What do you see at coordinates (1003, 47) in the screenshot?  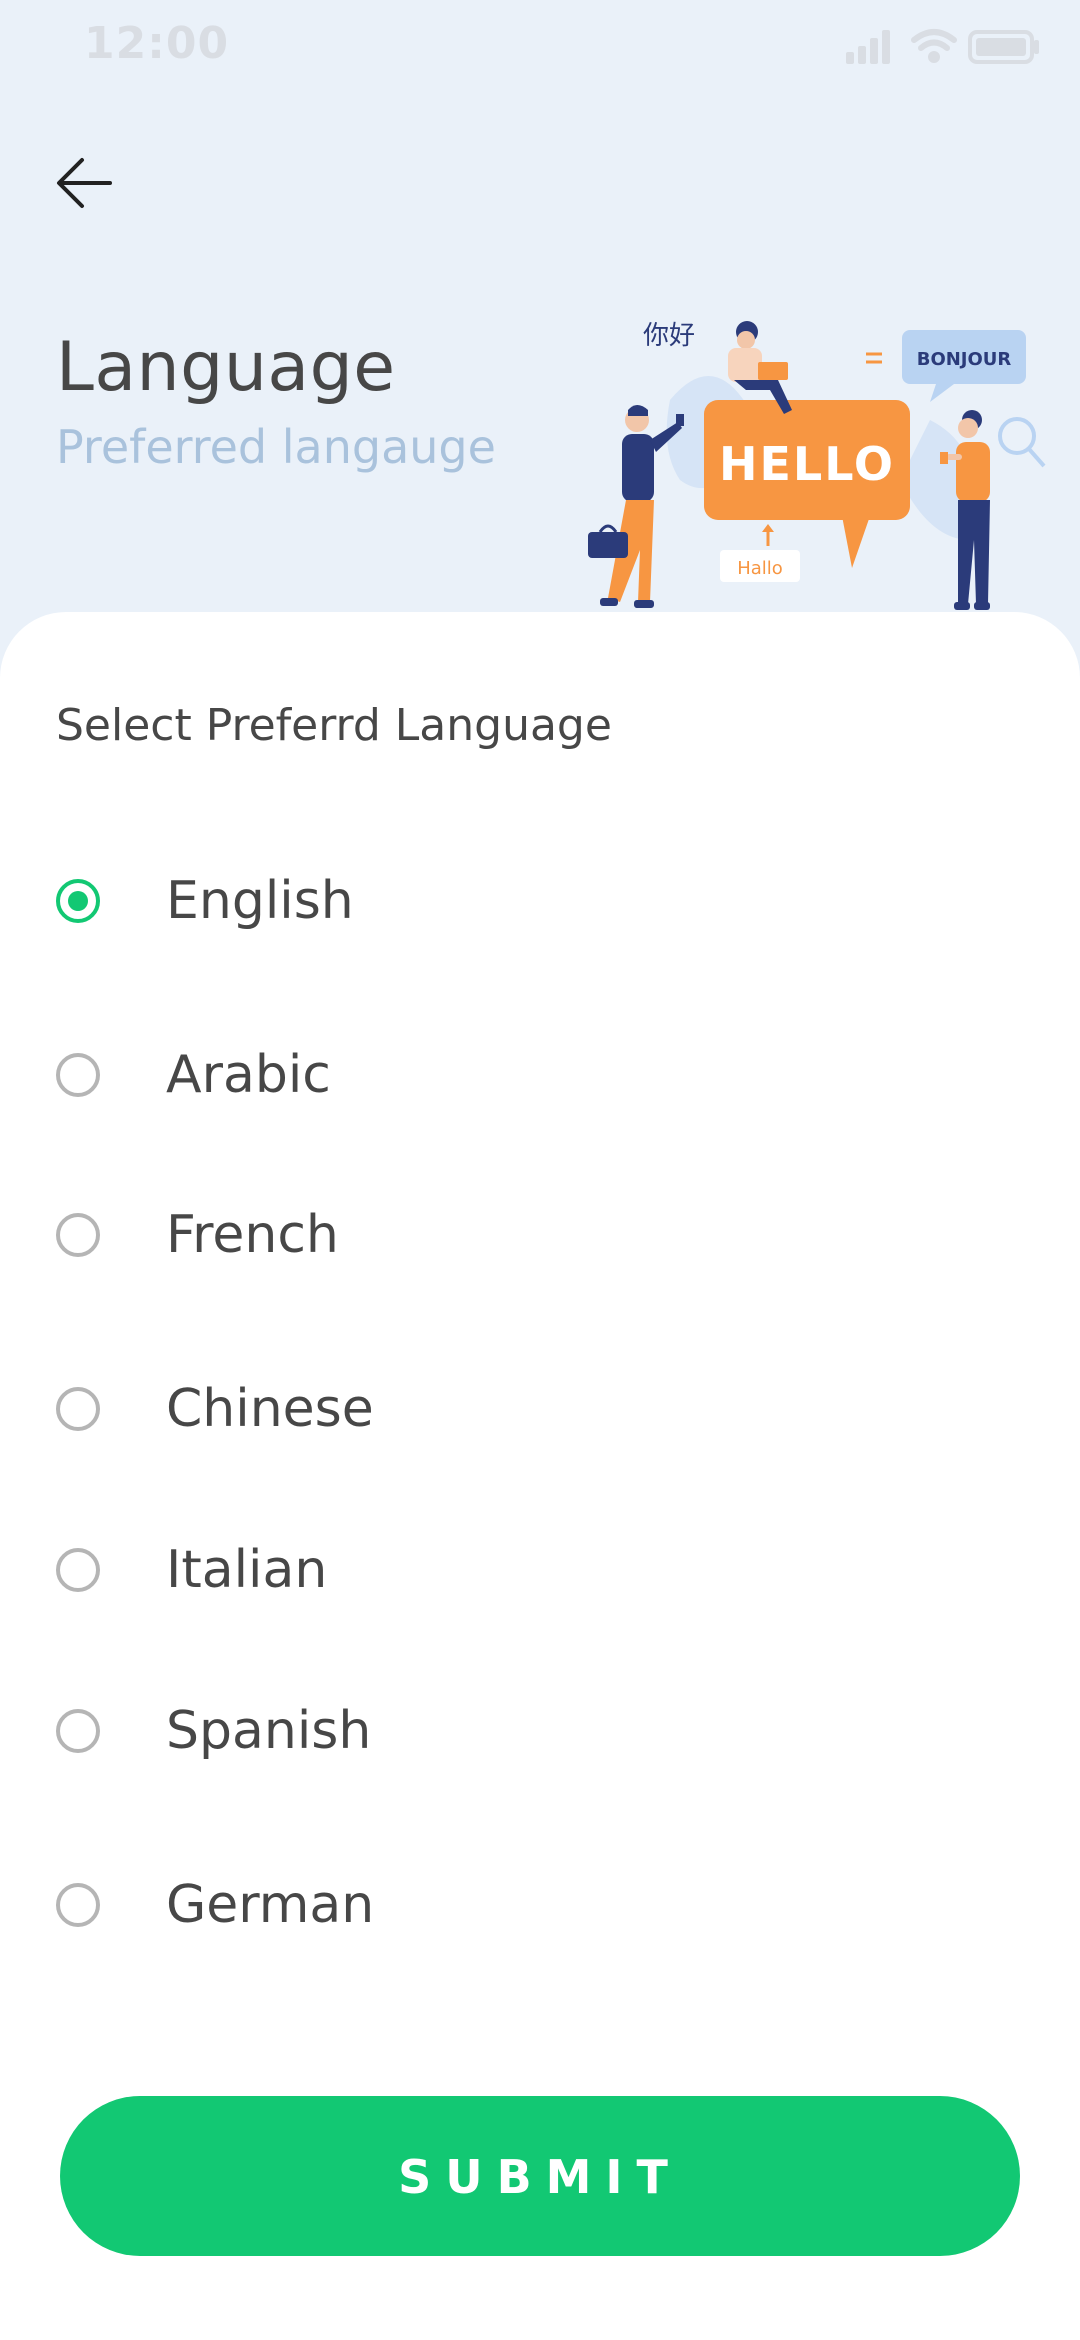 I see `battery-icon` at bounding box center [1003, 47].